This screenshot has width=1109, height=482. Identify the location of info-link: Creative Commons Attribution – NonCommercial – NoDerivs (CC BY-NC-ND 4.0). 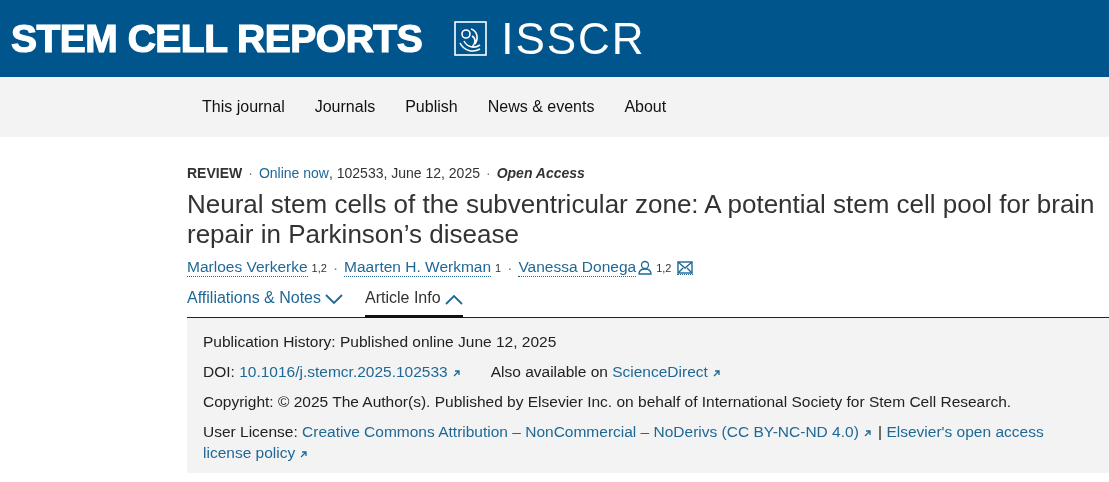
(580, 431).